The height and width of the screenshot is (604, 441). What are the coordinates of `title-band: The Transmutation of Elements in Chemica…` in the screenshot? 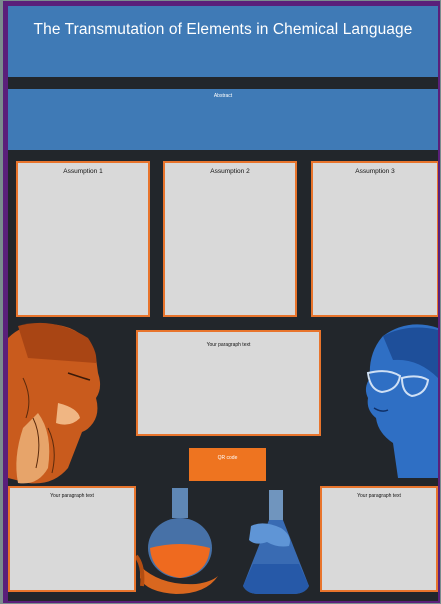 It's located at (223, 41).